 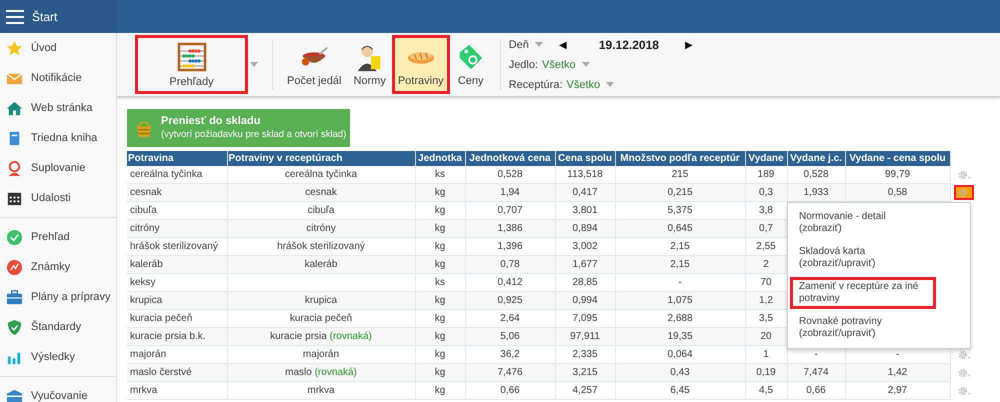 I want to click on briefcase-icon, so click(x=14, y=297).